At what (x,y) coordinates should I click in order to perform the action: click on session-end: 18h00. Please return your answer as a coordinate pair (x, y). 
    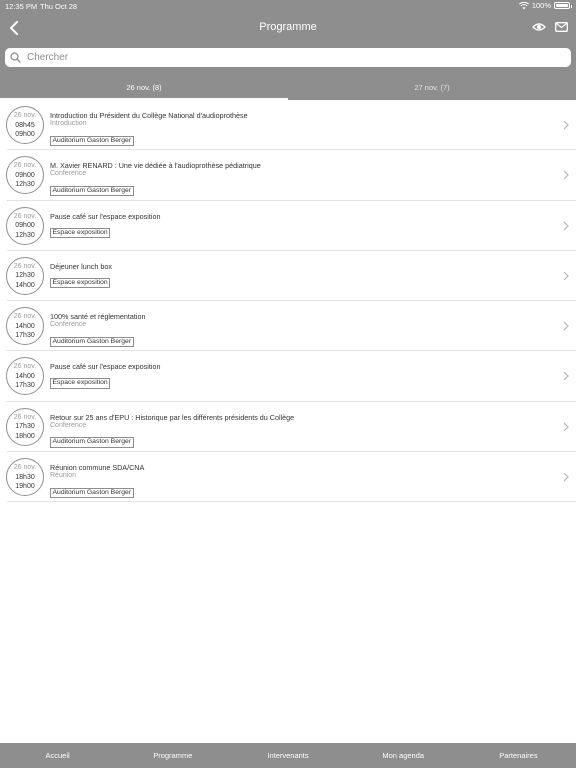
    Looking at the image, I should click on (25, 436).